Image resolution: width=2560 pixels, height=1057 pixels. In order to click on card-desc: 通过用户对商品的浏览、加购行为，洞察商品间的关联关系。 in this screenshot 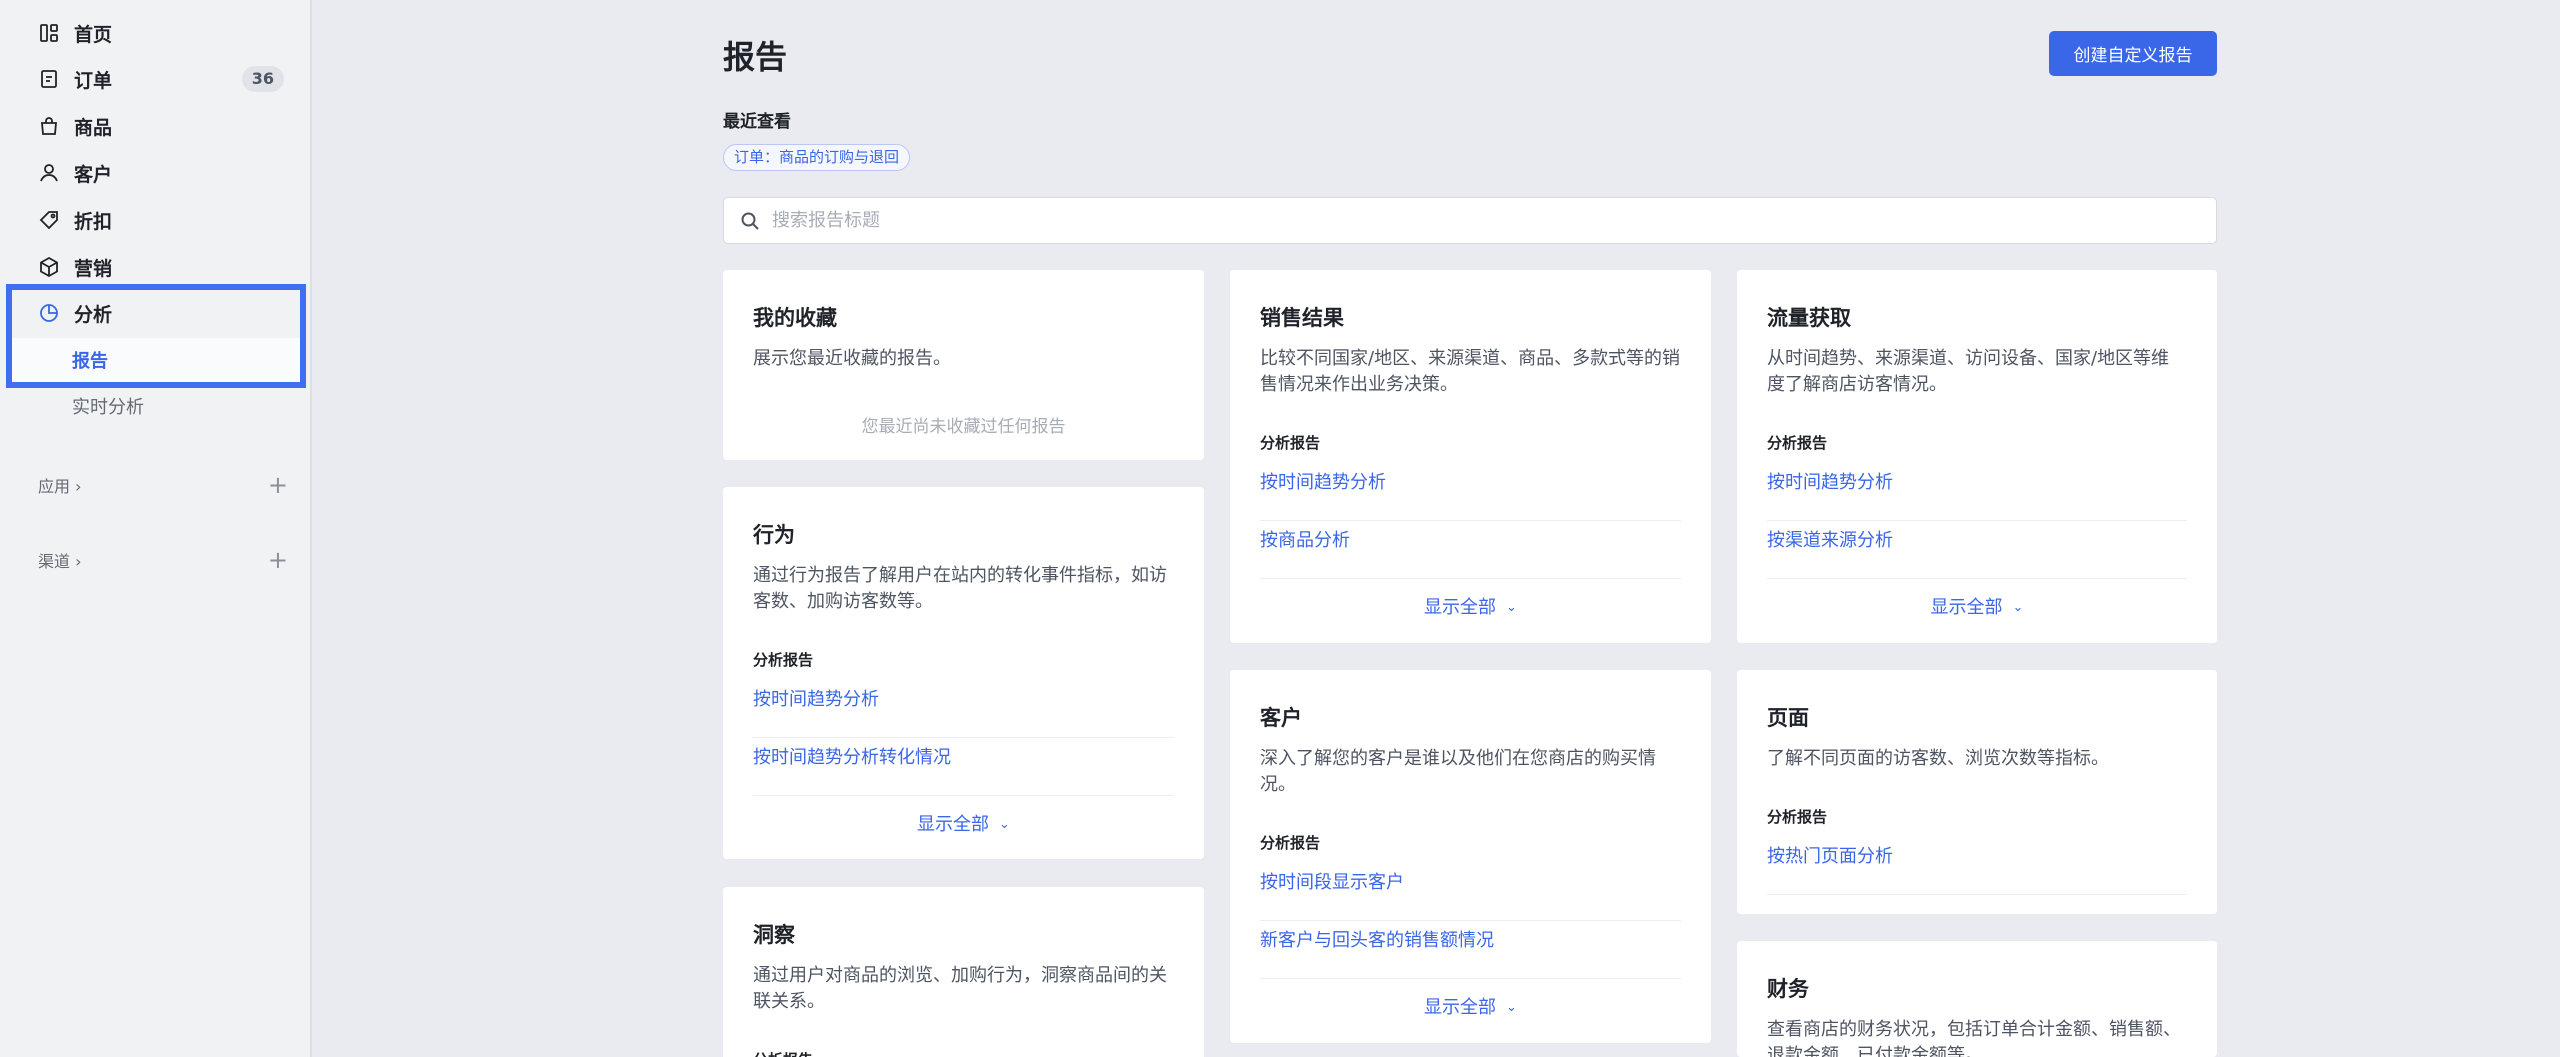, I will do `click(960, 988)`.